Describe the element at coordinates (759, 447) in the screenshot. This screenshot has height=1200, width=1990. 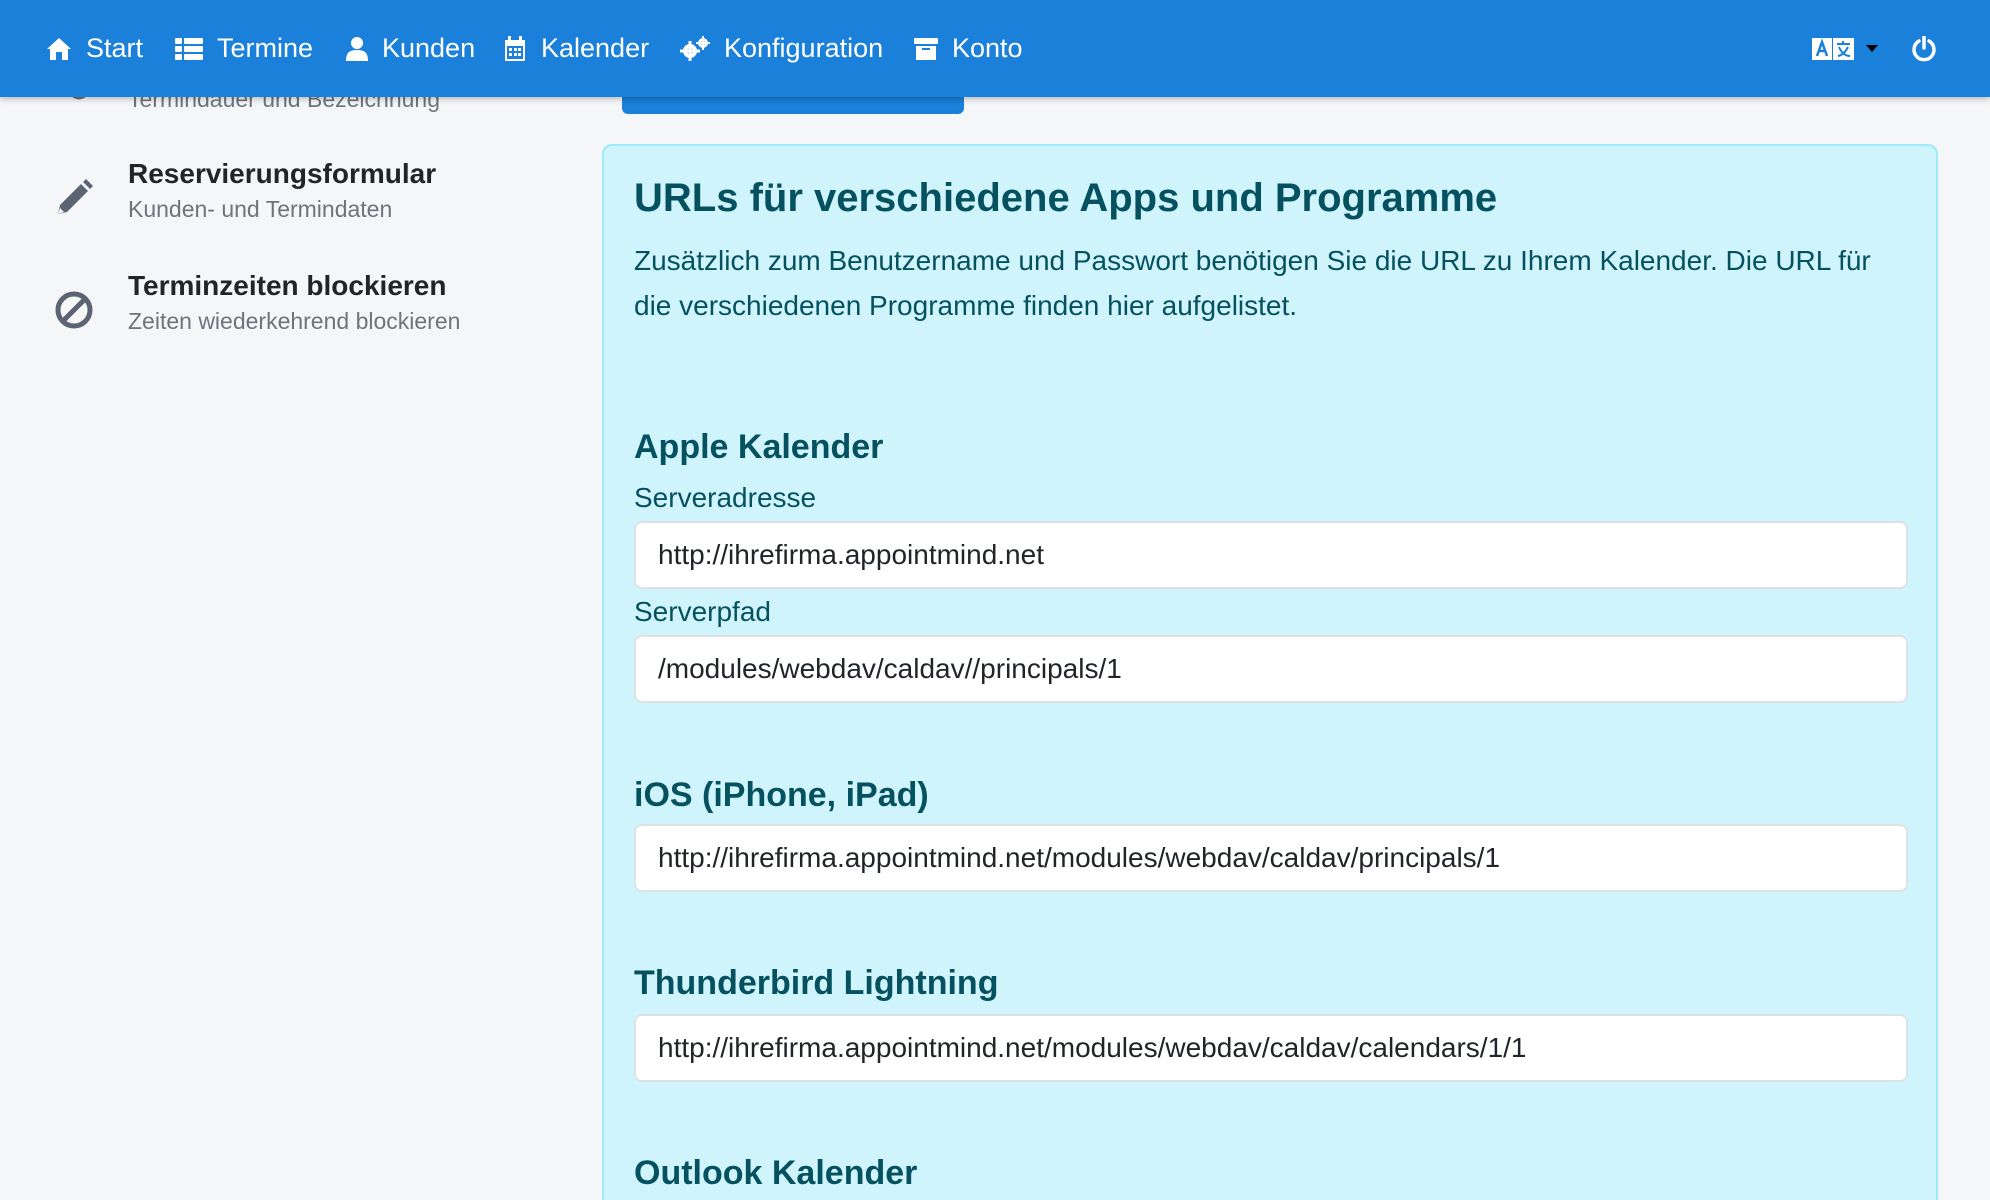
I see `apple-calendar-heading: Apple Kalender` at that location.